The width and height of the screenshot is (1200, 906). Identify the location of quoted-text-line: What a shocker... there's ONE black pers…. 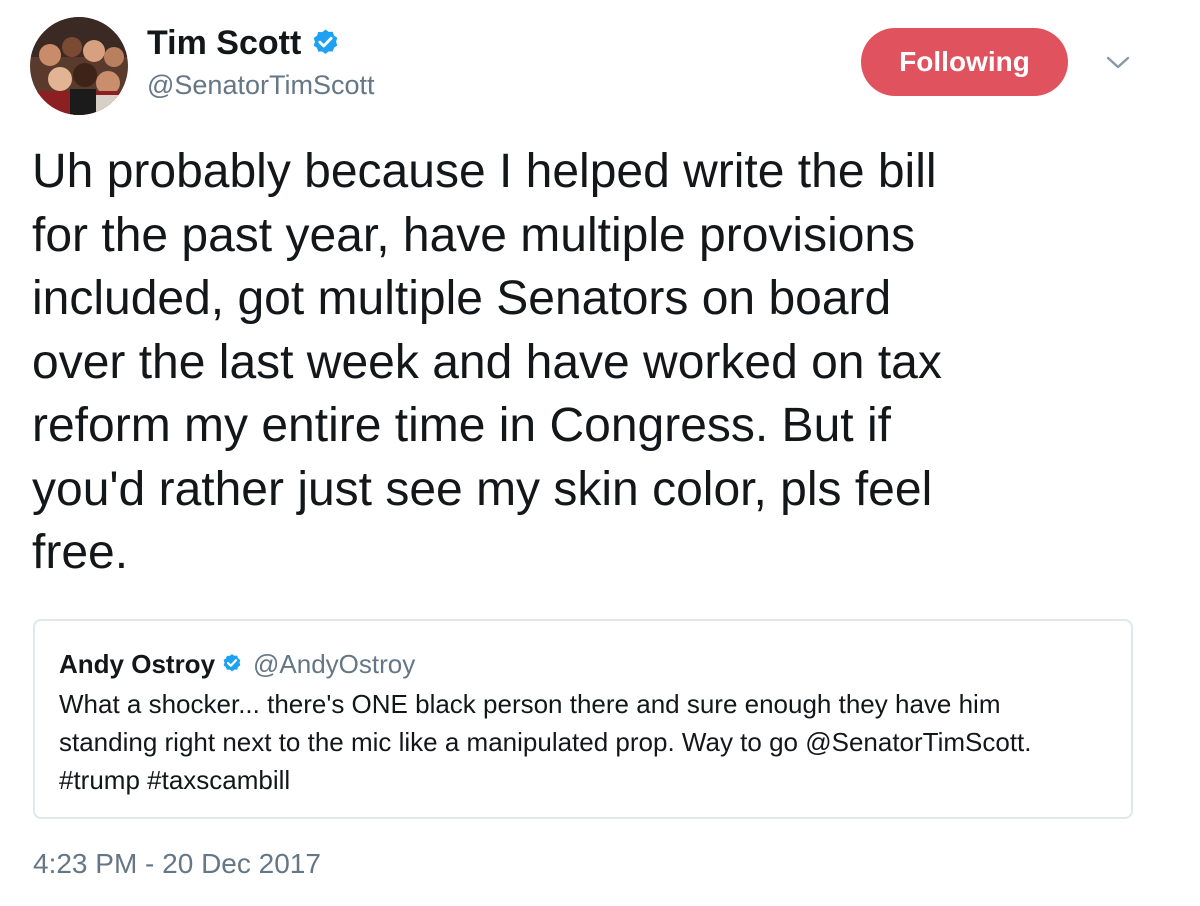
(530, 704).